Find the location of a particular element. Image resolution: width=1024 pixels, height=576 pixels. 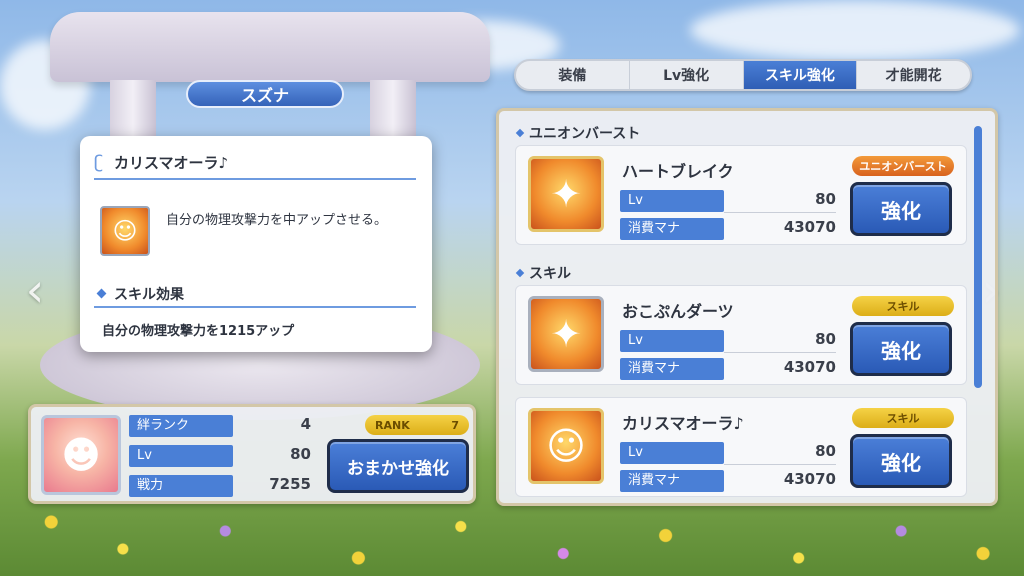

union-burst-section-header: ユニオンバースト is located at coordinates (577, 133).